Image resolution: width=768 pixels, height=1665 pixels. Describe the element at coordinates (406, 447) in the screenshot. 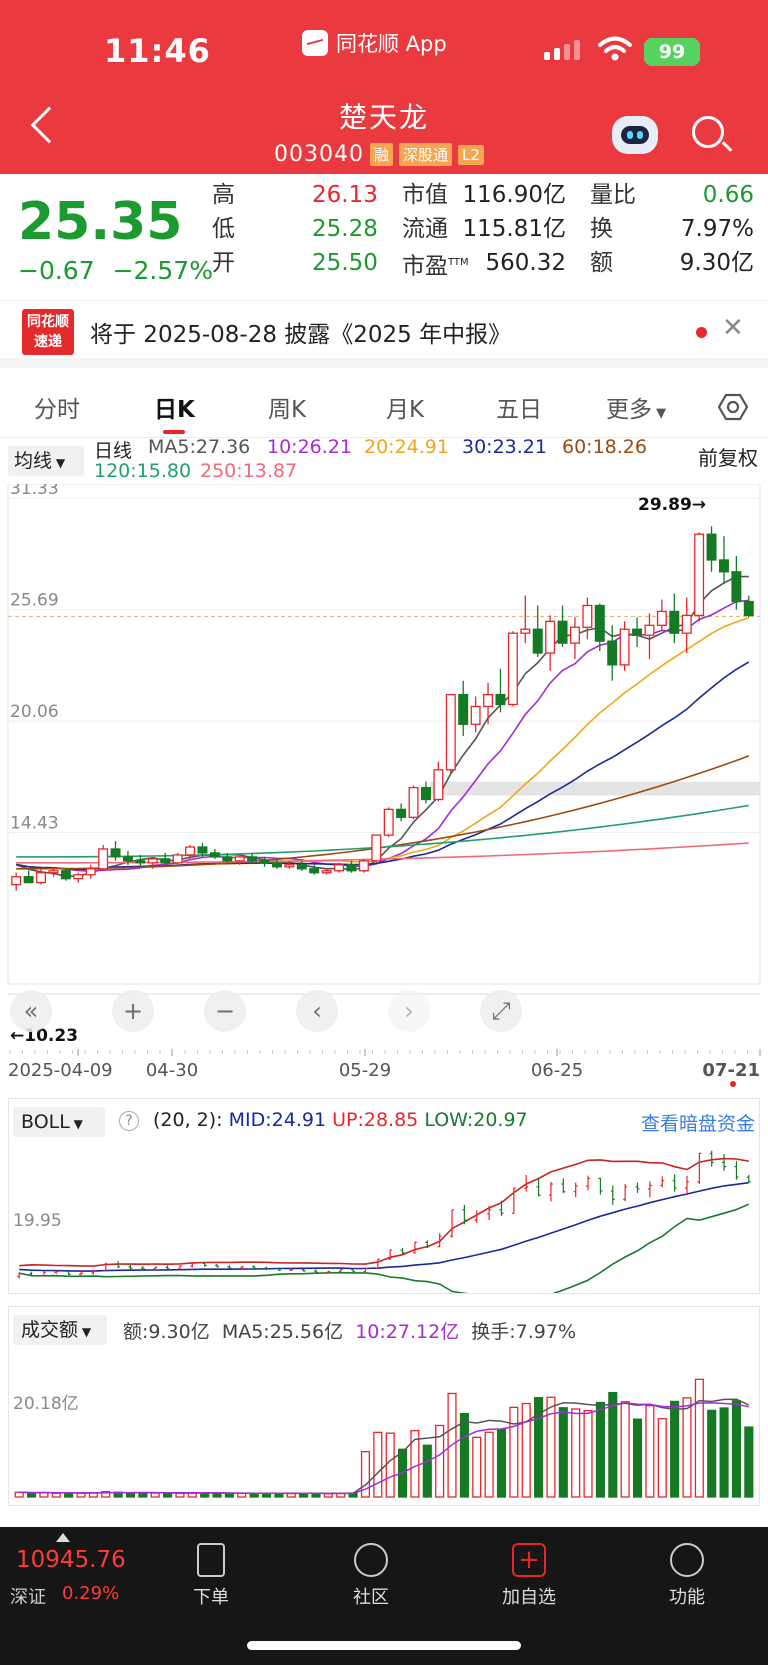

I see `ma20-value: 20:24.91` at that location.